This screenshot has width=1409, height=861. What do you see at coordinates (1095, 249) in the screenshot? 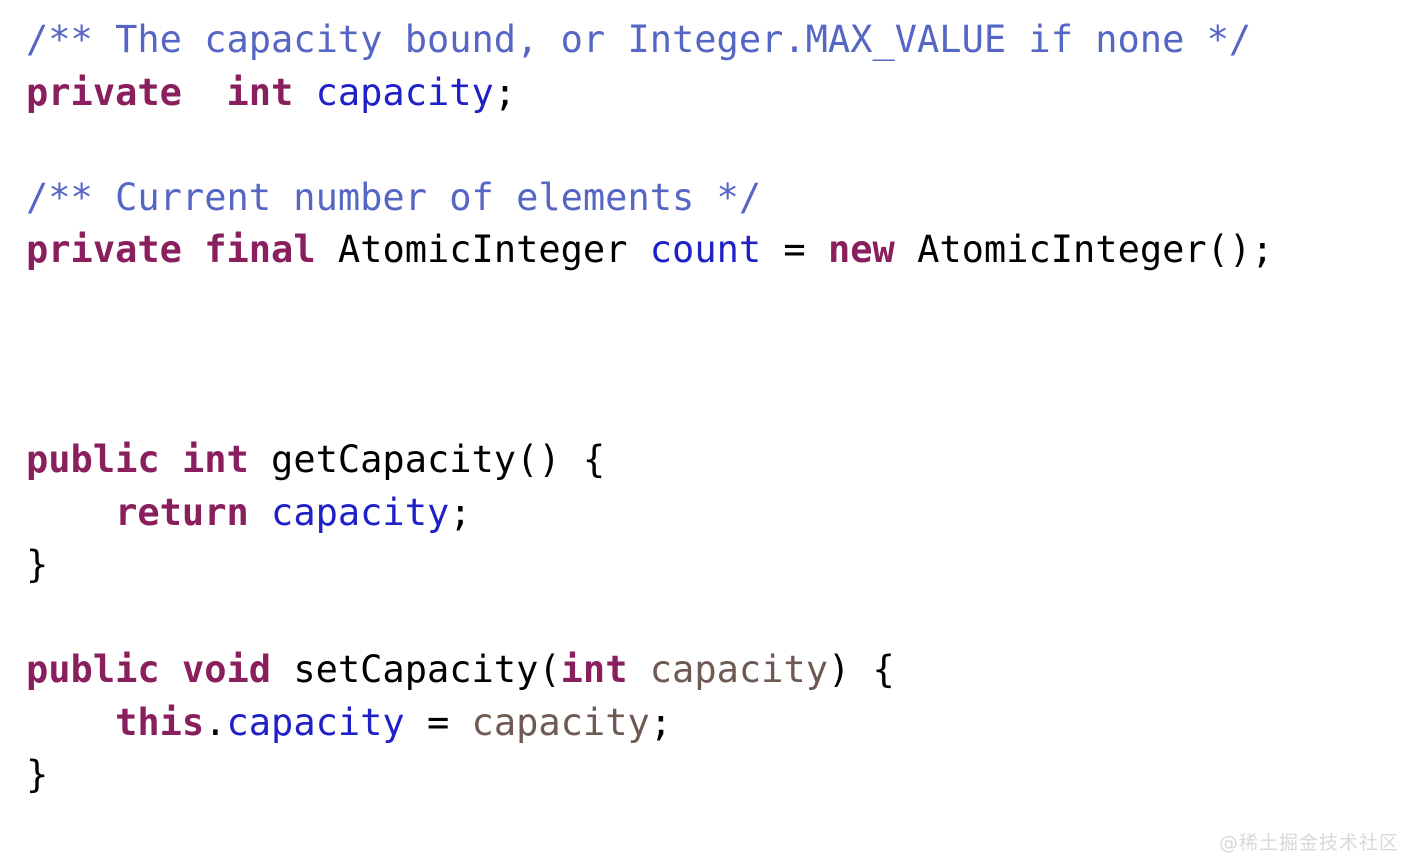
I see `code-token-type: AtomicInteger();` at bounding box center [1095, 249].